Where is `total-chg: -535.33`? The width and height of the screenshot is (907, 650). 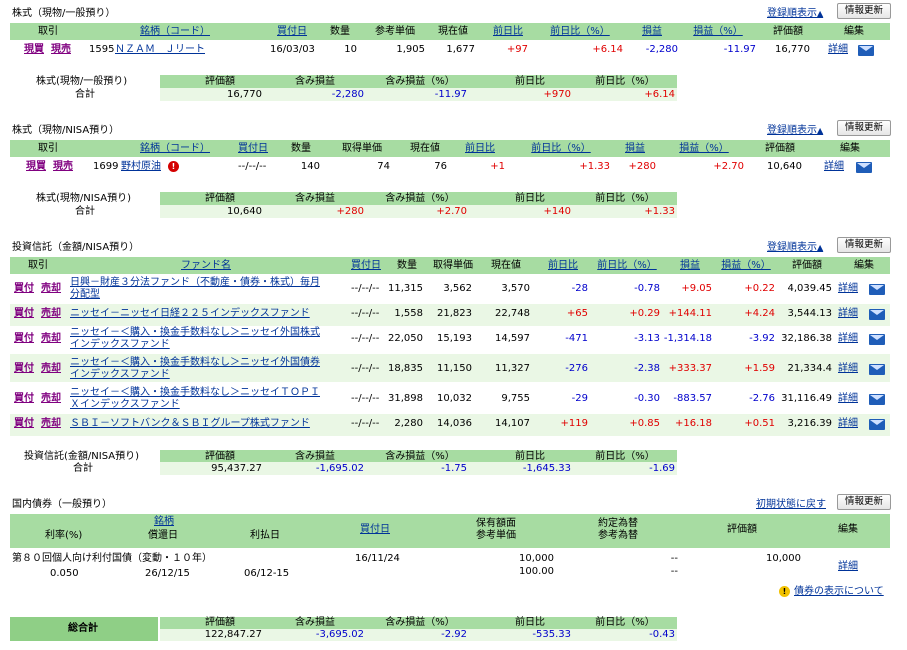
total-chg: -535.33 is located at coordinates (551, 634).